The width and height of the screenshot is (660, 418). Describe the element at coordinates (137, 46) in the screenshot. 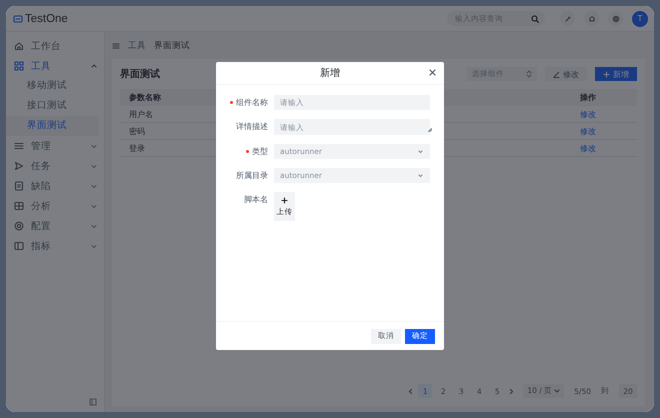

I see `breadcrumb-item: 工具` at that location.